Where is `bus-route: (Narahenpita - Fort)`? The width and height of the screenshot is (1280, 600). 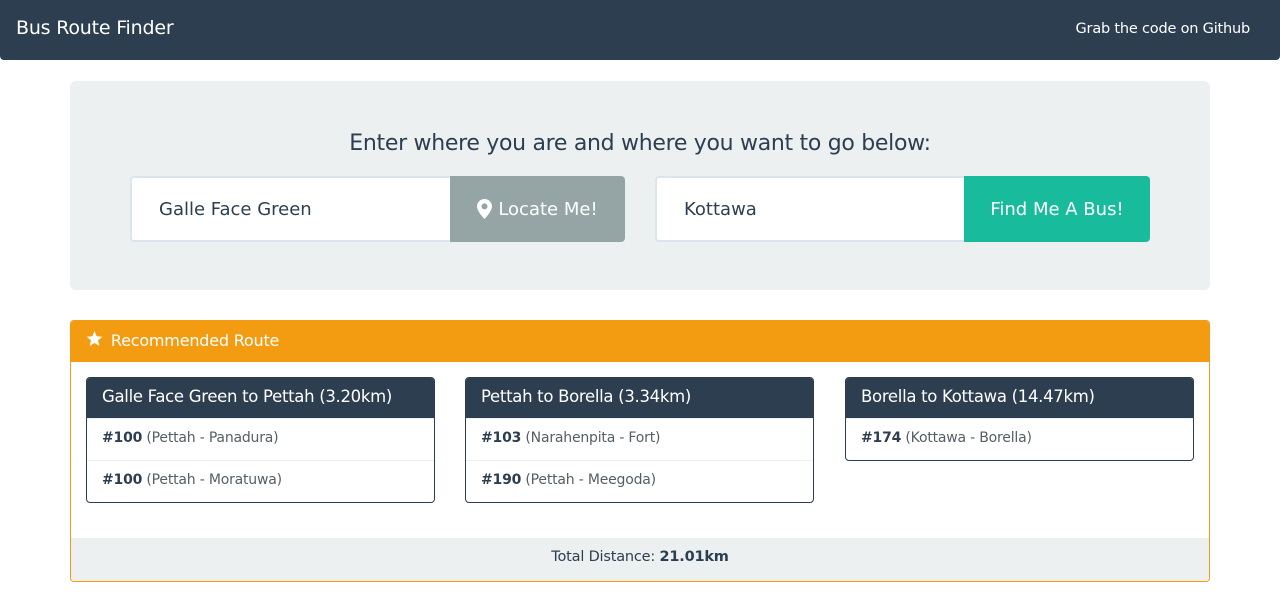 bus-route: (Narahenpita - Fort) is located at coordinates (593, 438).